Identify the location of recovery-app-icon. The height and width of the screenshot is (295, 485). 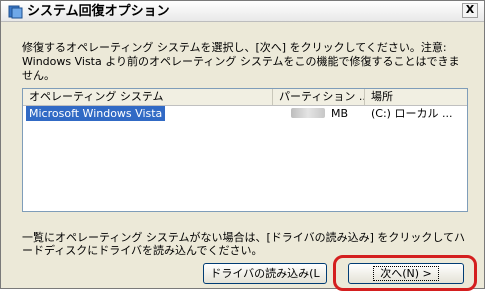
(15, 12).